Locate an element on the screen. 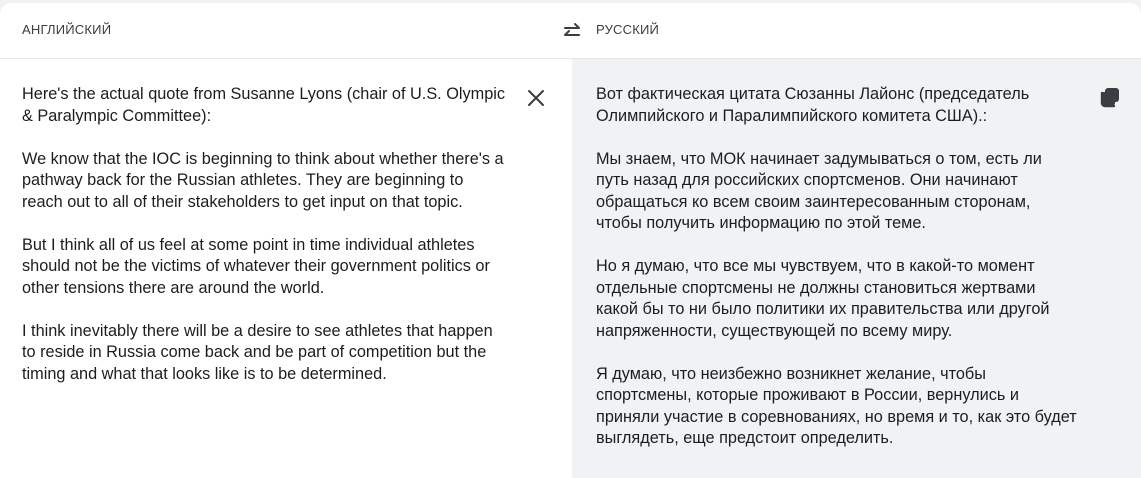  copy-icon is located at coordinates (1109, 98).